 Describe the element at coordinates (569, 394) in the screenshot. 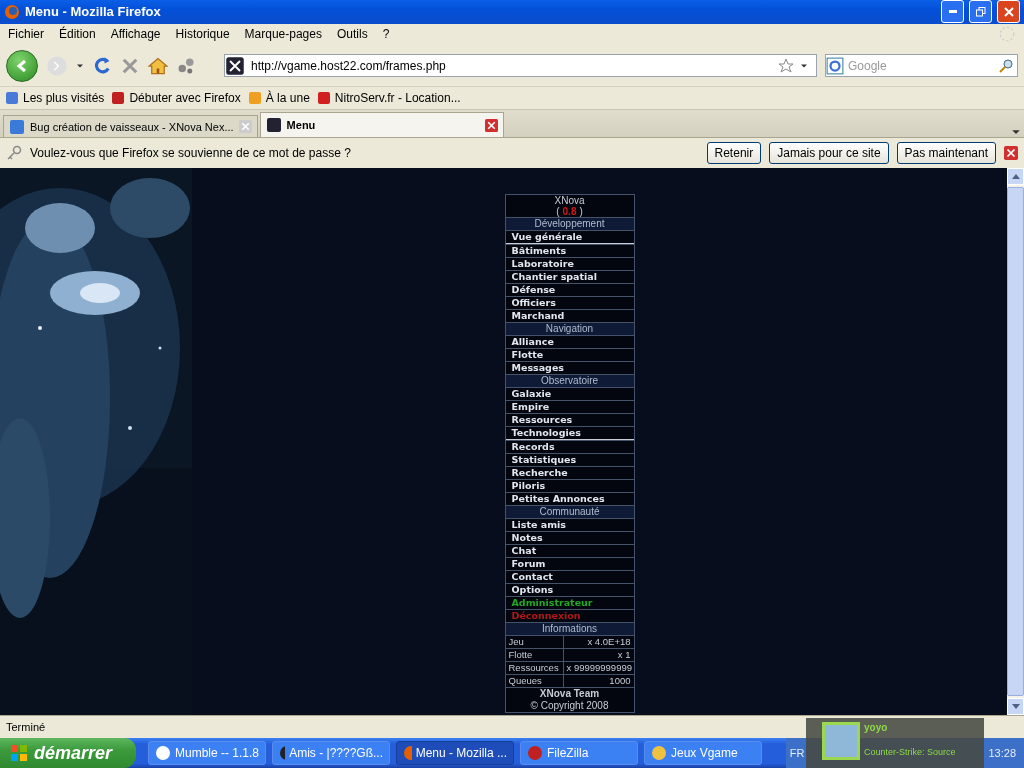

I see `menu-link: Galaxie` at that location.